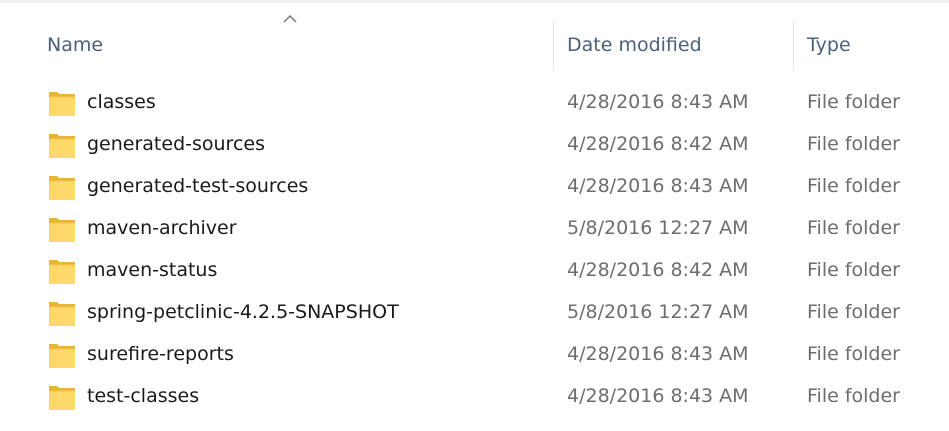 The height and width of the screenshot is (431, 949). What do you see at coordinates (243, 312) in the screenshot?
I see `file-name: spring-petclinic-4.2.5-SNAPSHOT` at bounding box center [243, 312].